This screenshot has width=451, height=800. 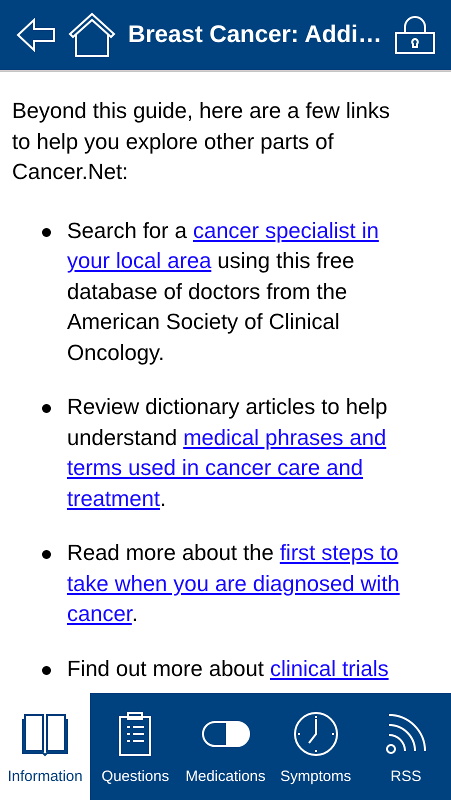 I want to click on intro-paragraph: Beyond this guide, here are a few links to help you explore other parts of Cancer.Net:, so click(x=201, y=141).